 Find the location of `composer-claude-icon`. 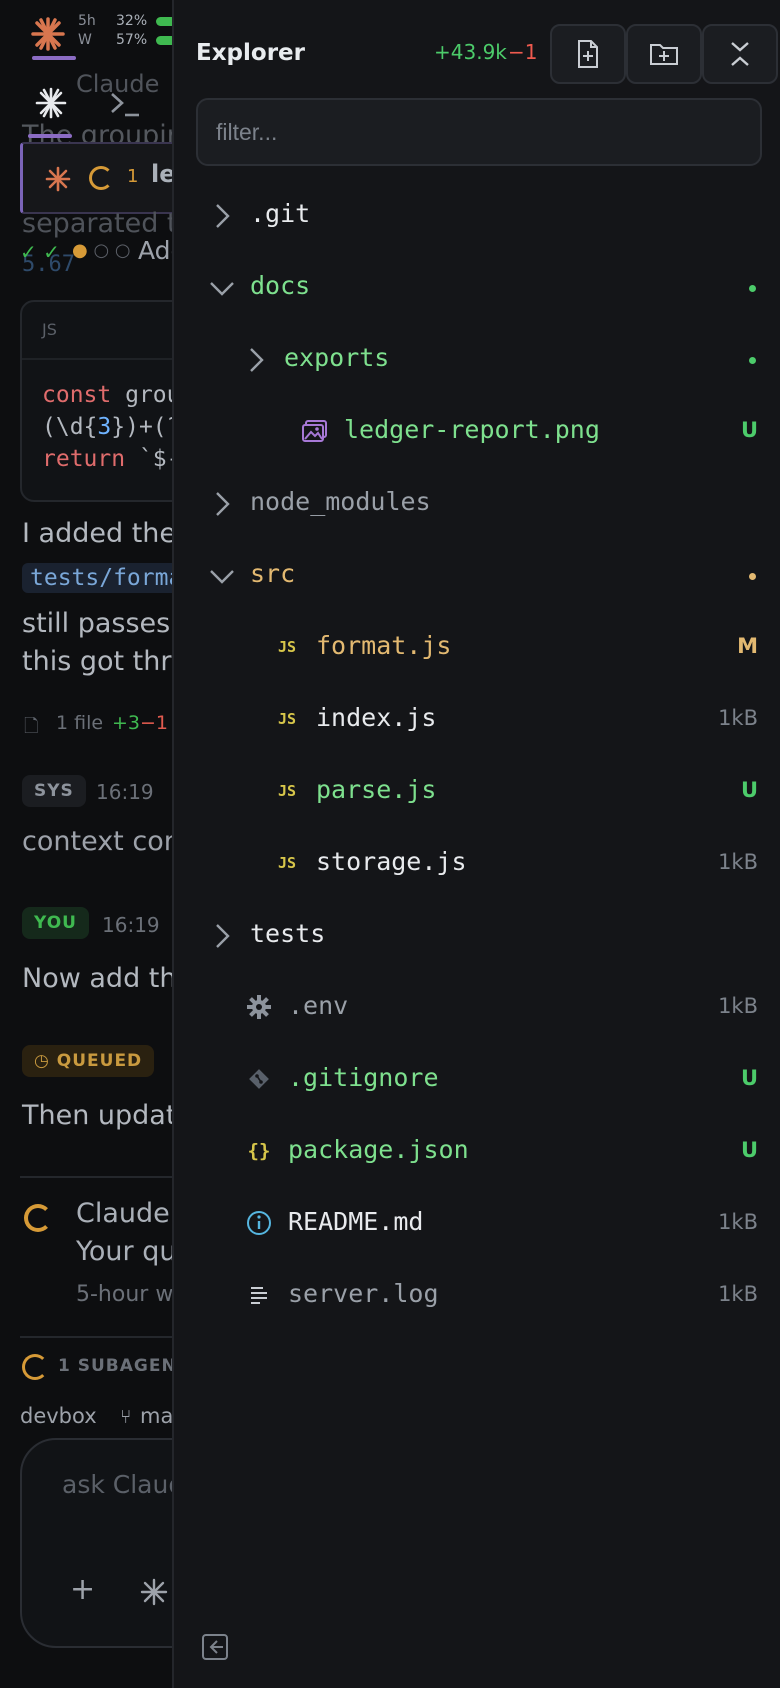

composer-claude-icon is located at coordinates (154, 1592).